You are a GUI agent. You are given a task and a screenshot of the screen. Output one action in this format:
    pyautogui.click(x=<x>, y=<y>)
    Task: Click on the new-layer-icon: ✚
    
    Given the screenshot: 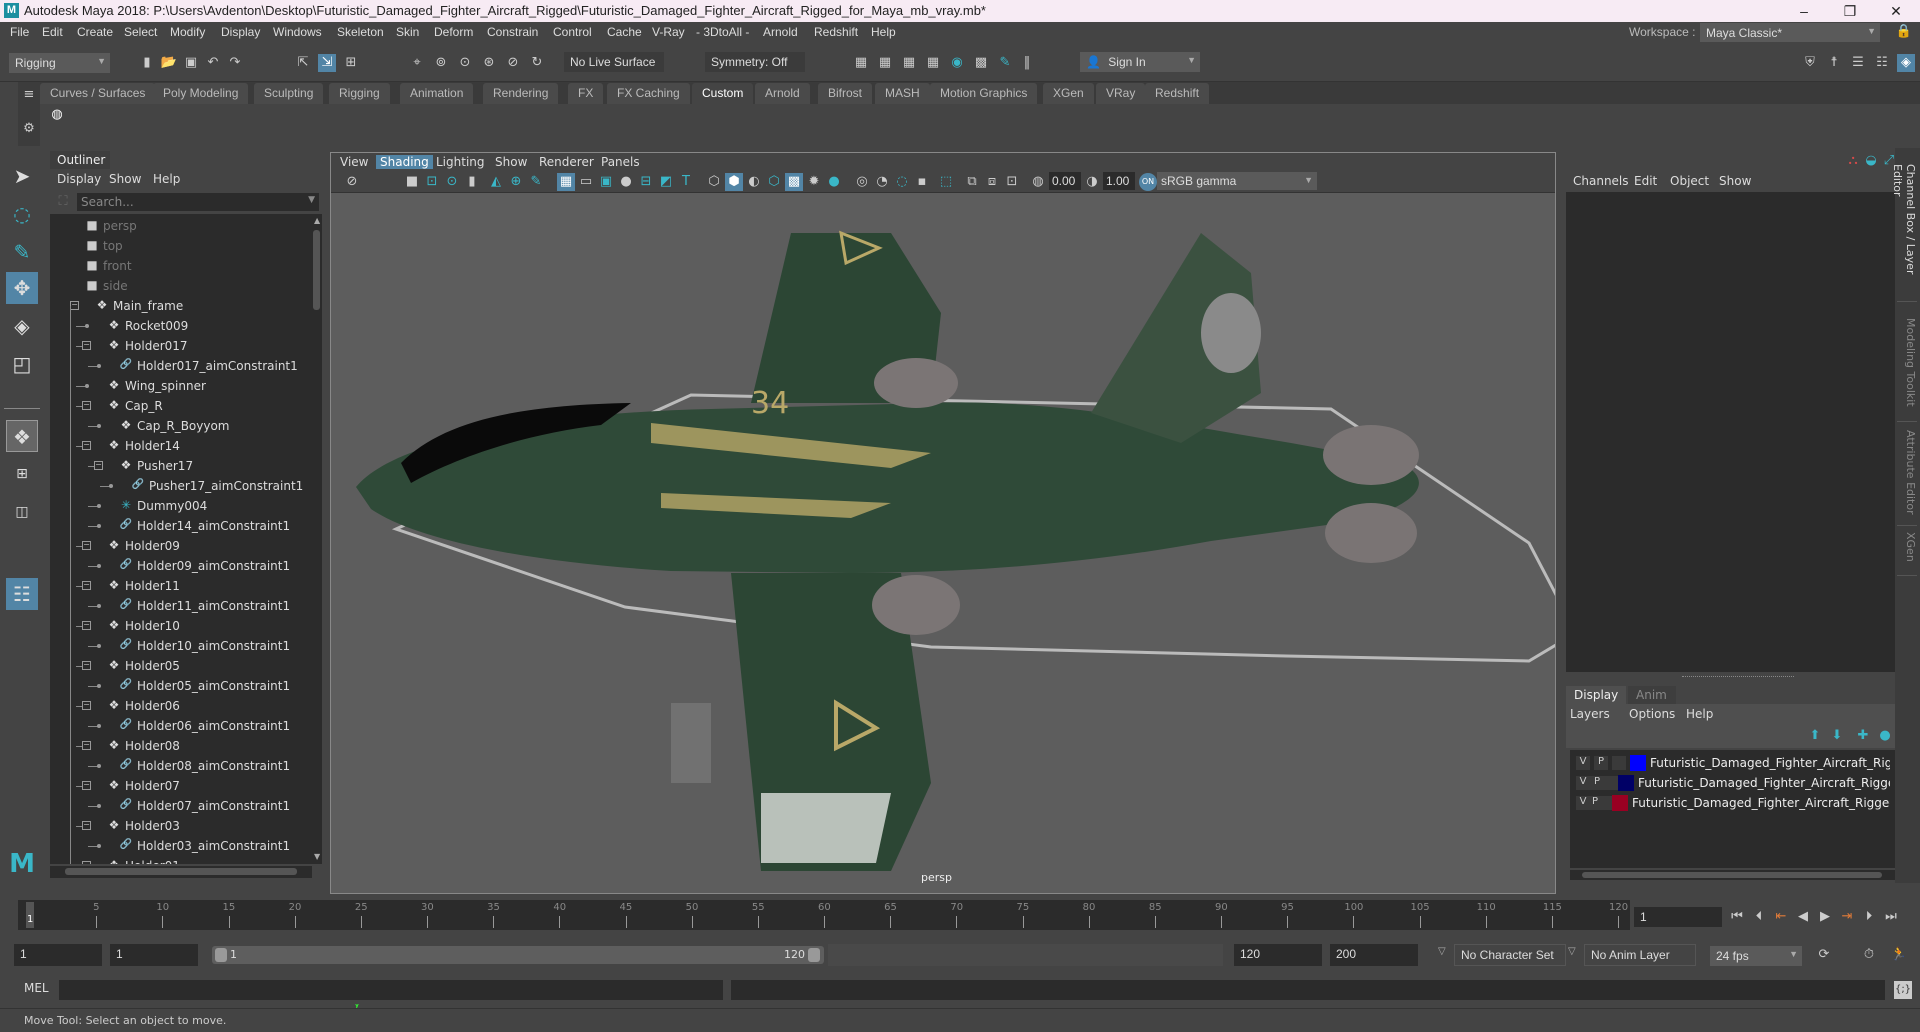 What is the action you would take?
    pyautogui.click(x=1863, y=736)
    